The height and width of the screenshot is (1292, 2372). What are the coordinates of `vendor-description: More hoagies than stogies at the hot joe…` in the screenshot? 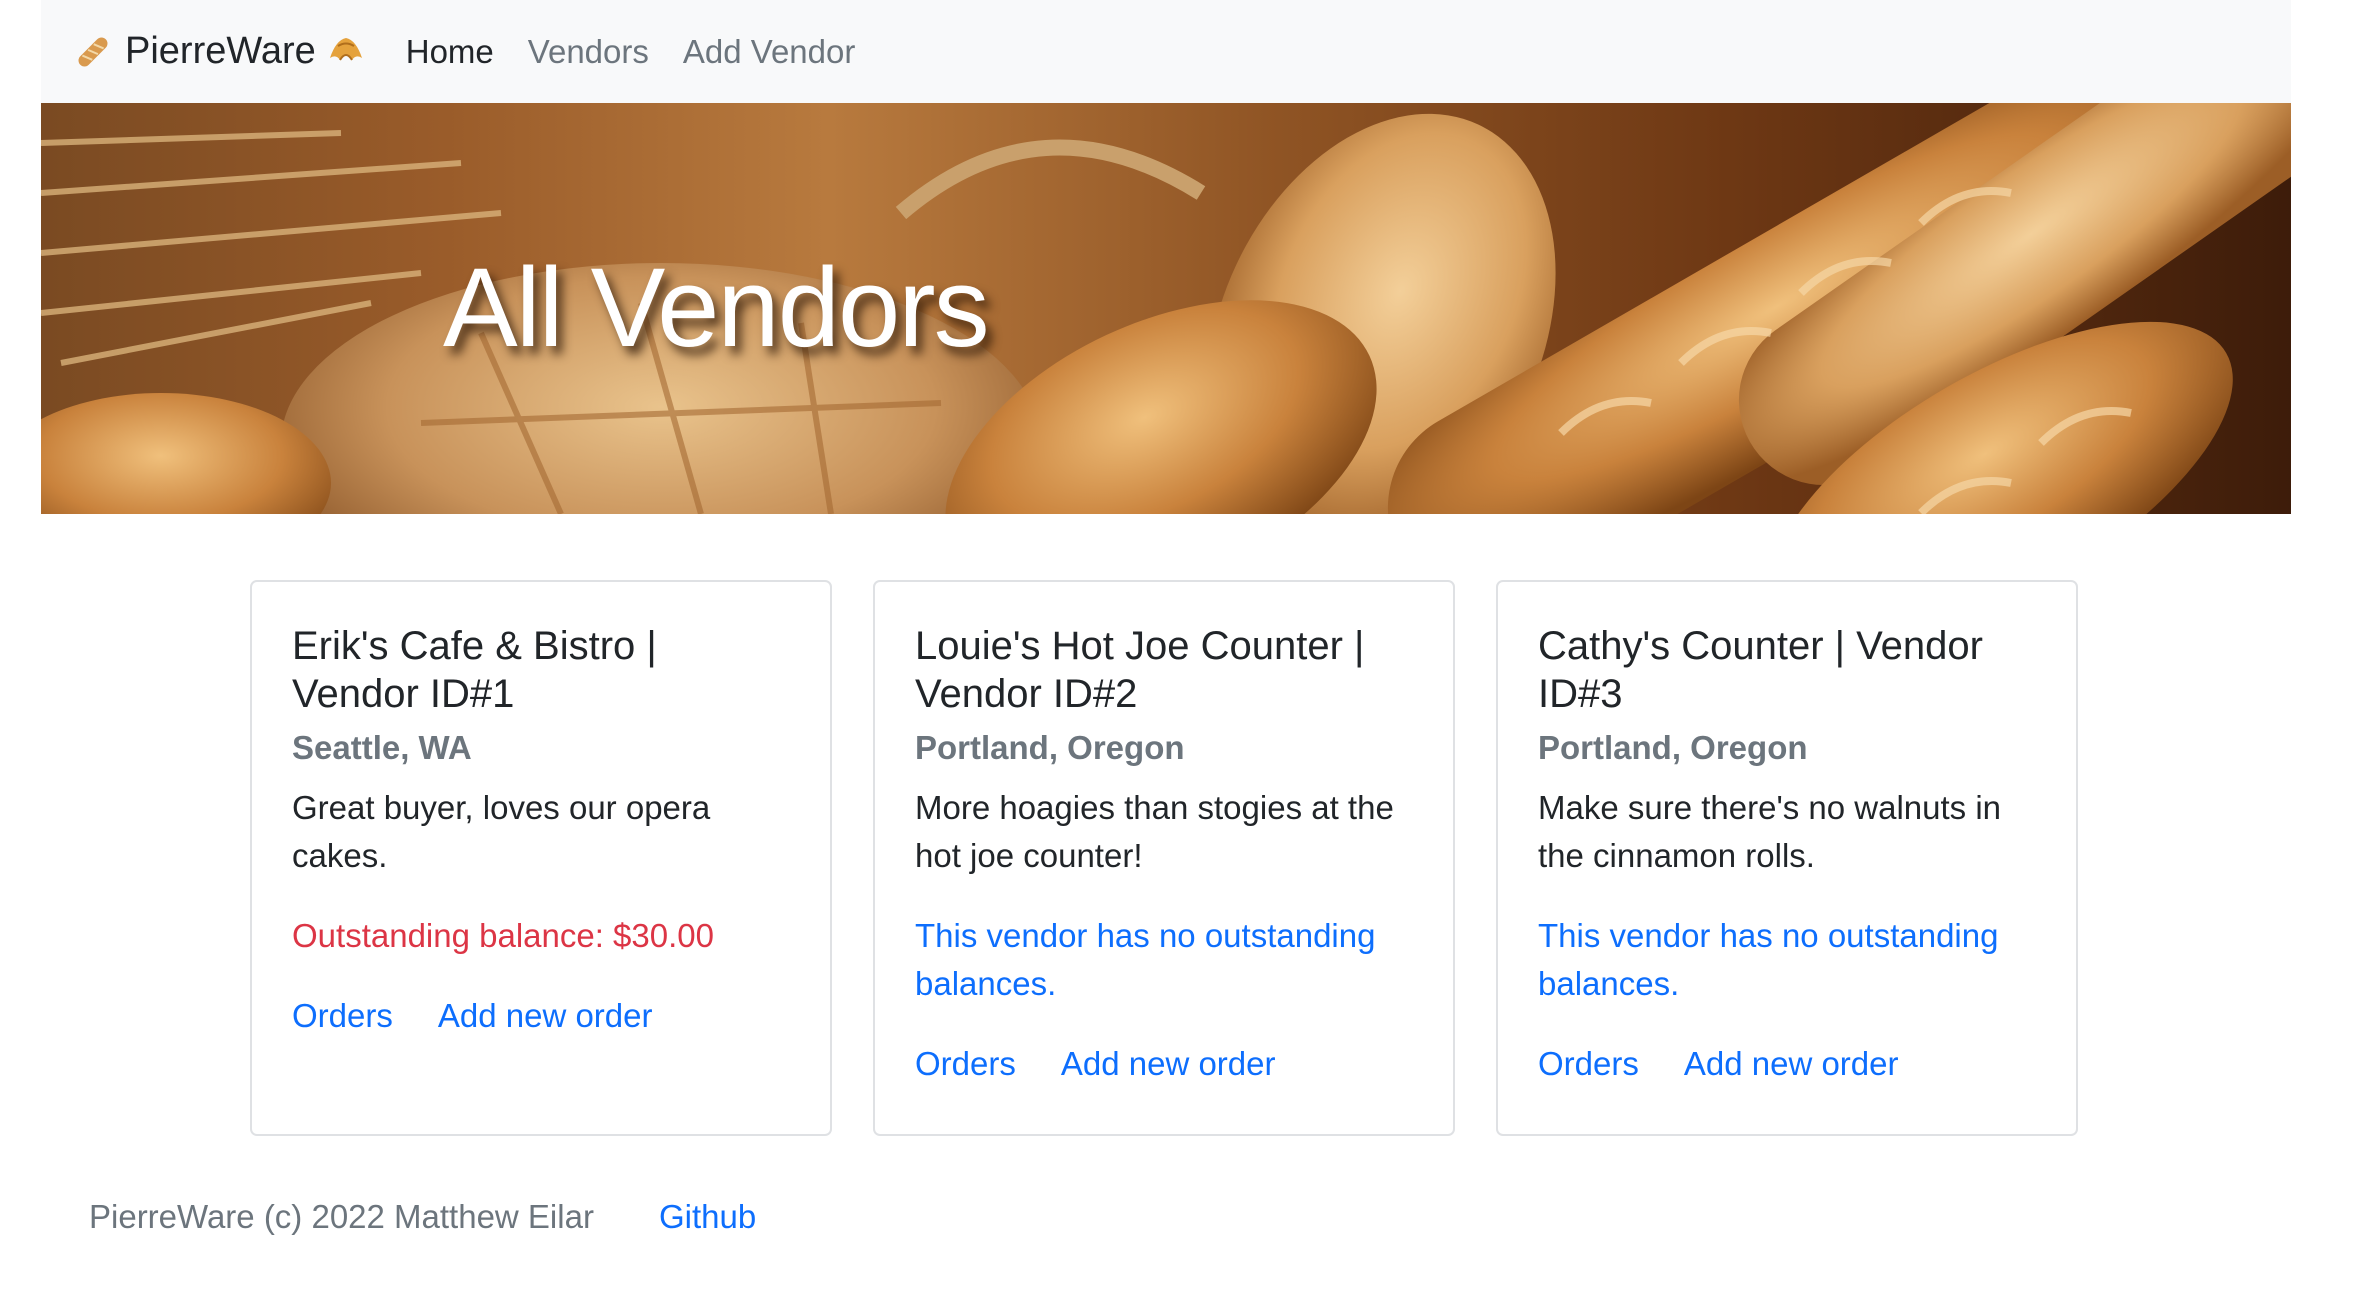 It's located at (1154, 831).